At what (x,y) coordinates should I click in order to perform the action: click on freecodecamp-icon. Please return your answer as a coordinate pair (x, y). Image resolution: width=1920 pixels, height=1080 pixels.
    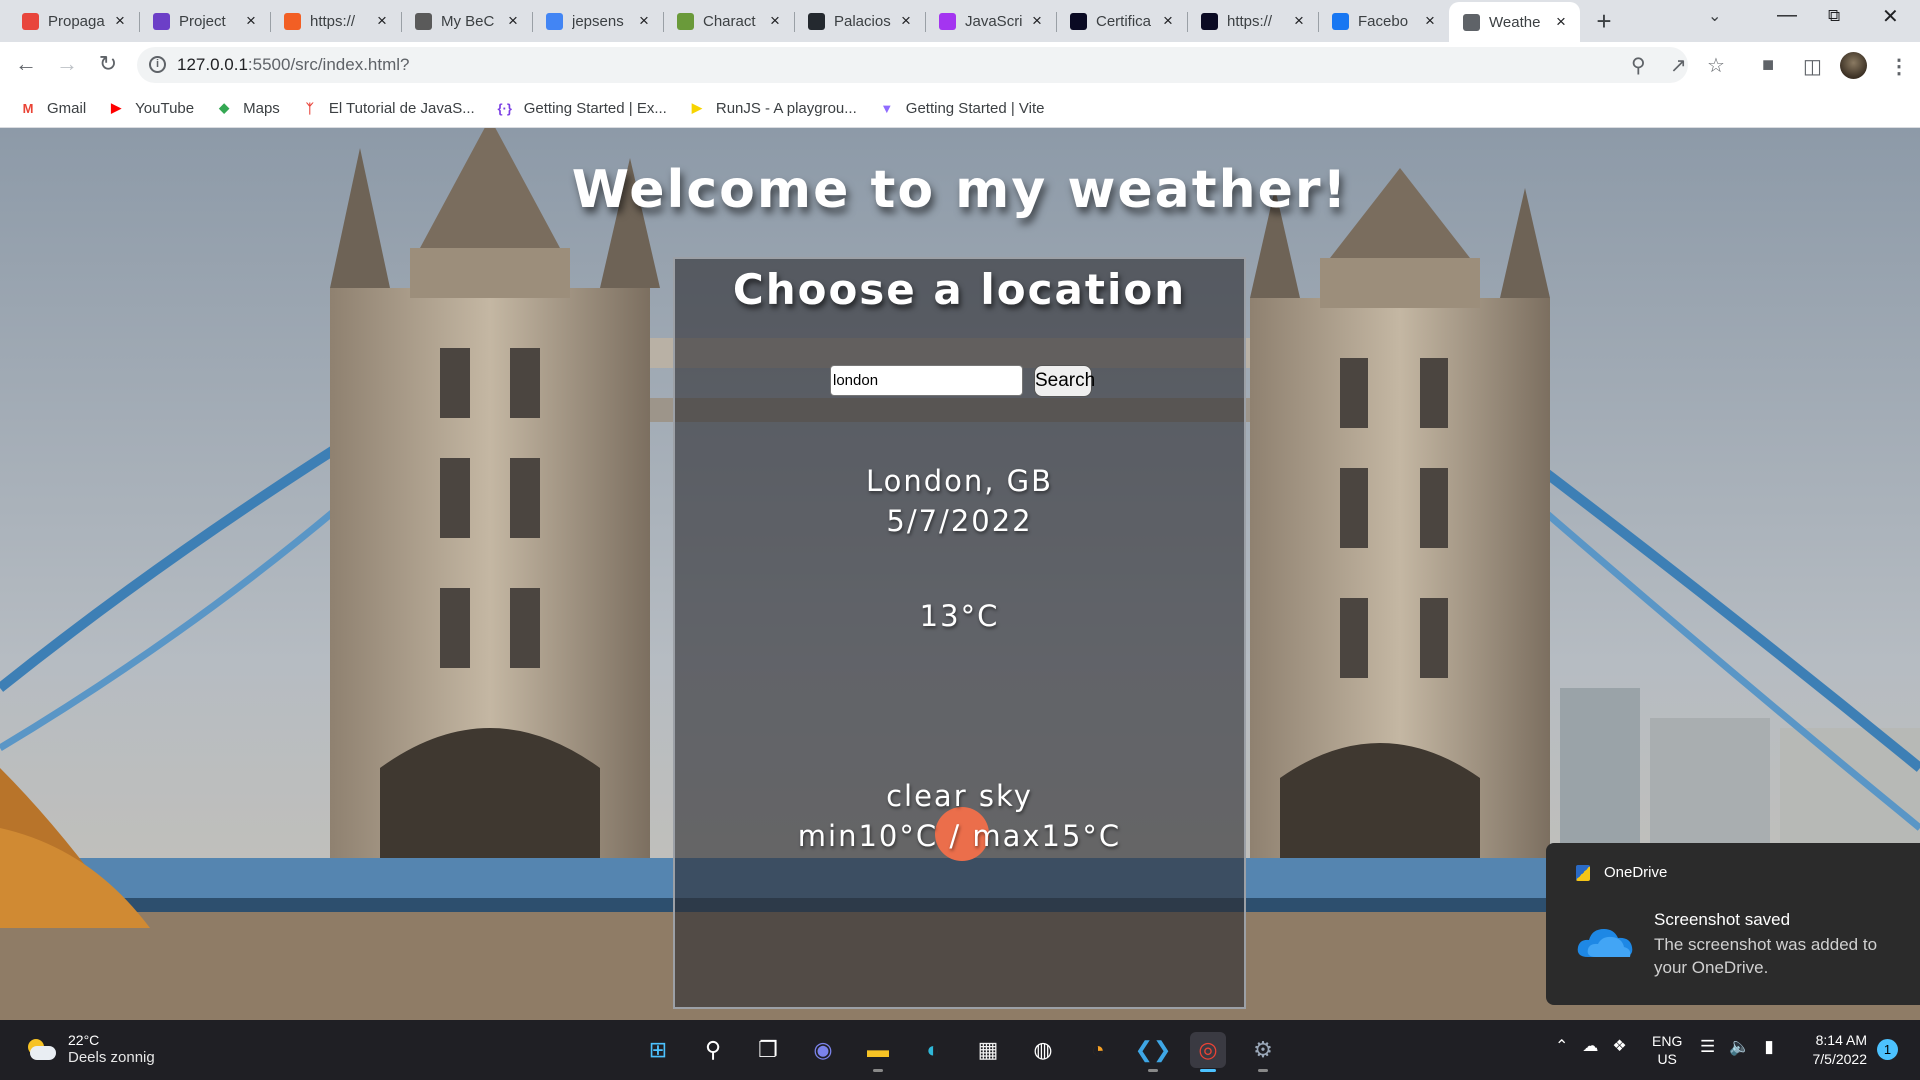
    Looking at the image, I should click on (1209, 21).